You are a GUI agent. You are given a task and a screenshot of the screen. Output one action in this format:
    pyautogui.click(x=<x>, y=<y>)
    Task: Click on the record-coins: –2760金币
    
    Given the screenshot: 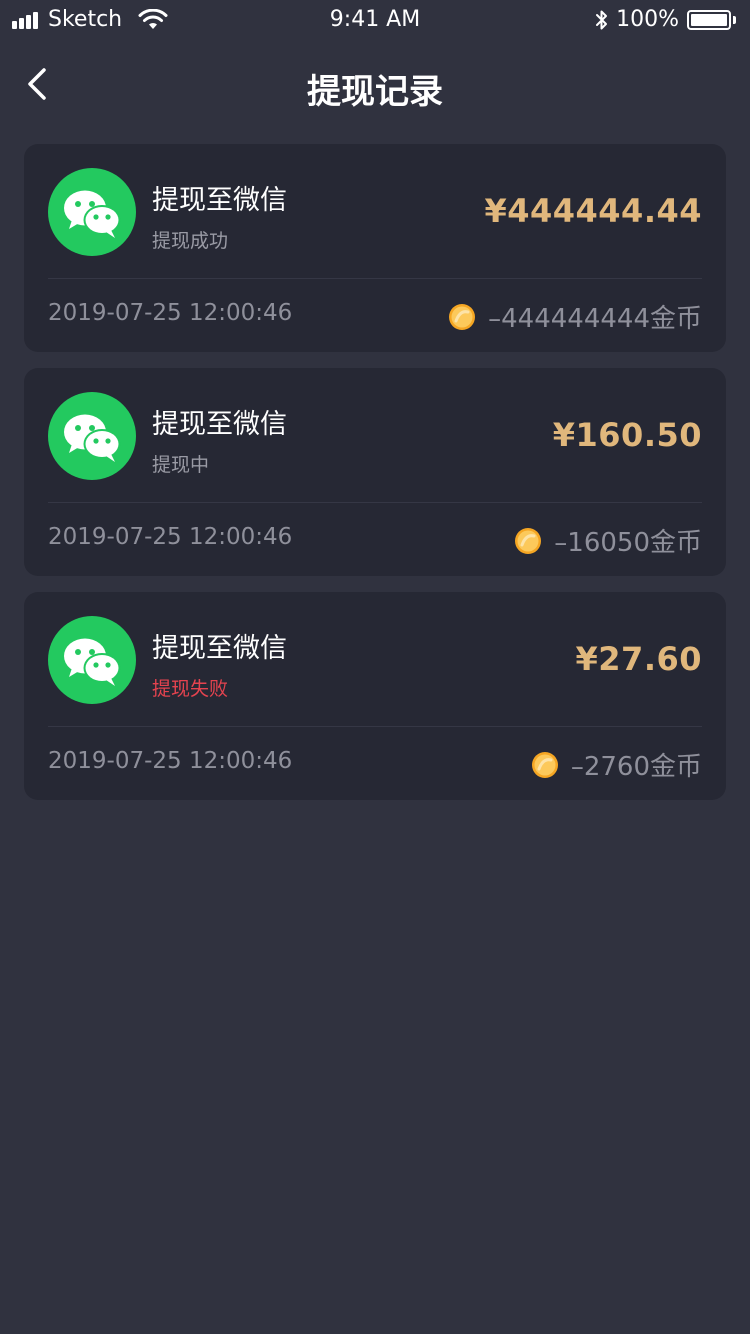 What is the action you would take?
    pyautogui.click(x=616, y=764)
    